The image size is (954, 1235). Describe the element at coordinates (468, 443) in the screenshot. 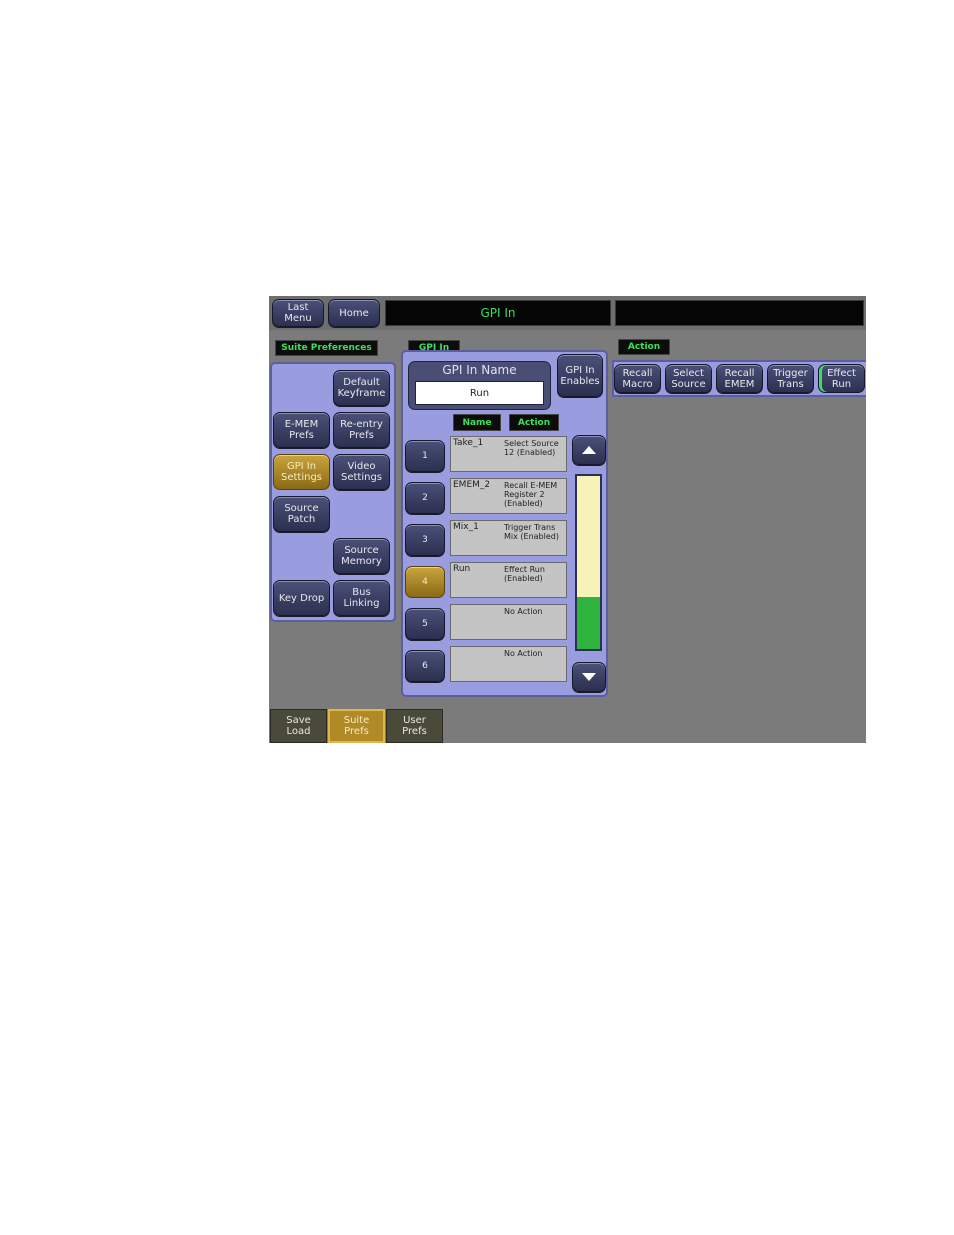

I see `gpi-in-row-name: Take_1` at that location.